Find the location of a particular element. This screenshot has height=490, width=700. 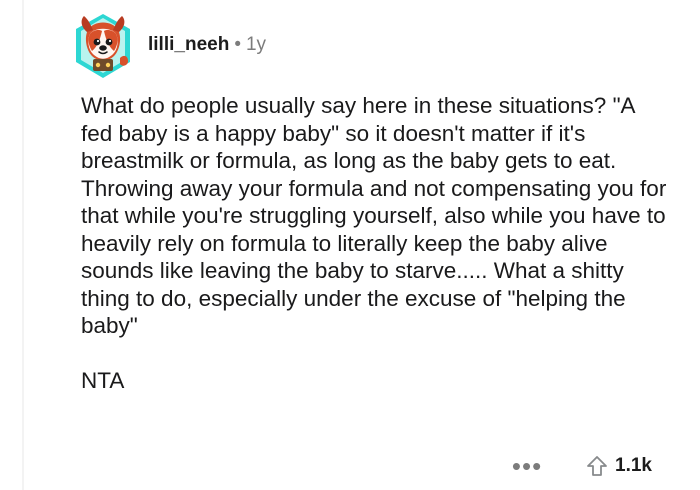

vote-score: 1.1k is located at coordinates (633, 465).